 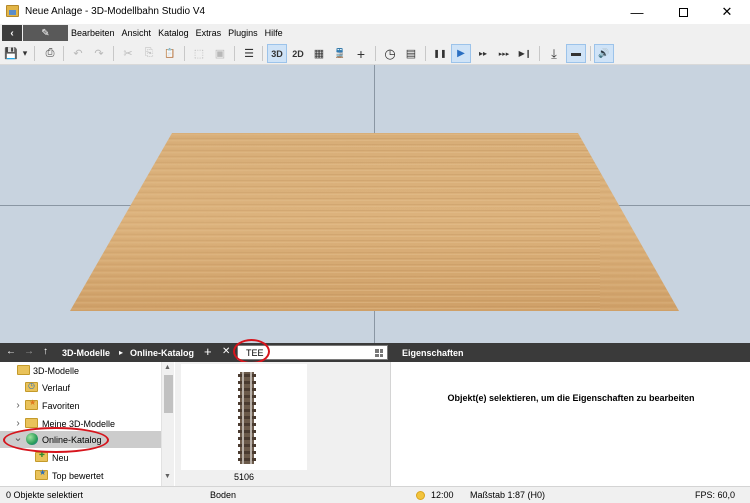 What do you see at coordinates (86, 353) in the screenshot?
I see `breadcrumb-3d-modelle: 3D-Modelle` at bounding box center [86, 353].